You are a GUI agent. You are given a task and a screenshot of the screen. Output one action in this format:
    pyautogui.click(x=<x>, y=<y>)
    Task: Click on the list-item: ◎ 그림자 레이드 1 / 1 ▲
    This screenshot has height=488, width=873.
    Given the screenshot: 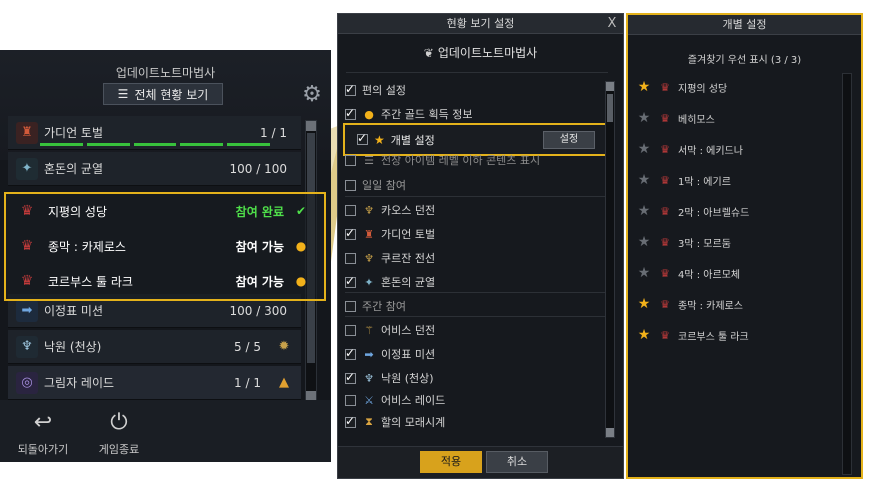 What is the action you would take?
    pyautogui.click(x=154, y=383)
    